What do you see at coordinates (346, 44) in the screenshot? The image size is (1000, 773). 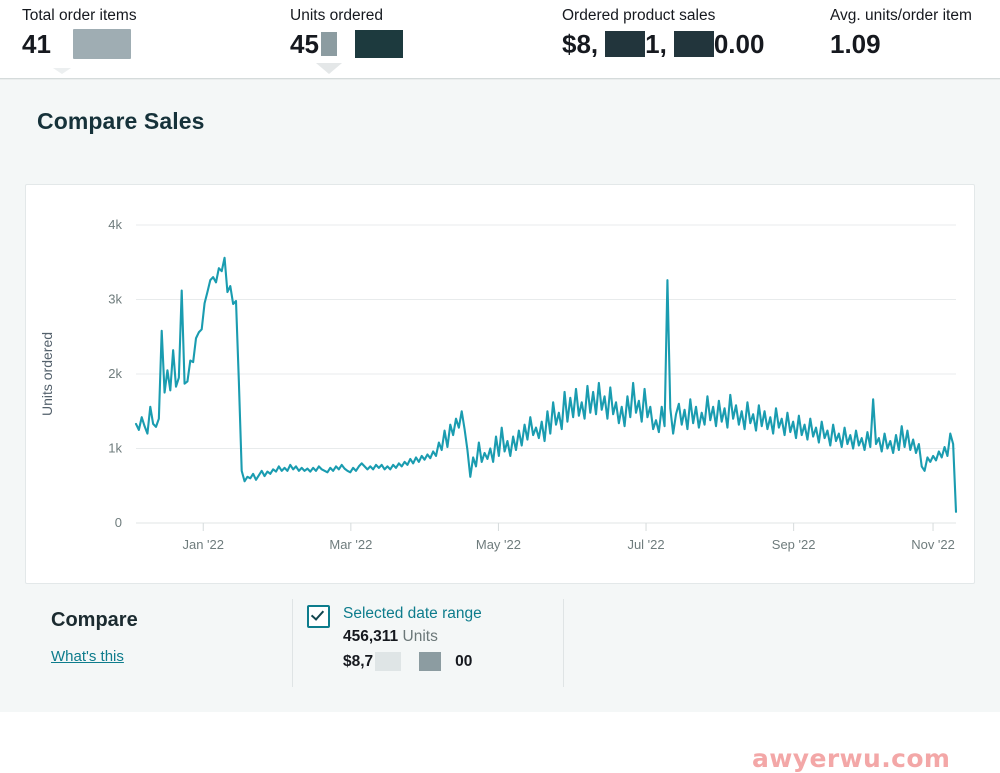 I see `kpi-value: 45` at bounding box center [346, 44].